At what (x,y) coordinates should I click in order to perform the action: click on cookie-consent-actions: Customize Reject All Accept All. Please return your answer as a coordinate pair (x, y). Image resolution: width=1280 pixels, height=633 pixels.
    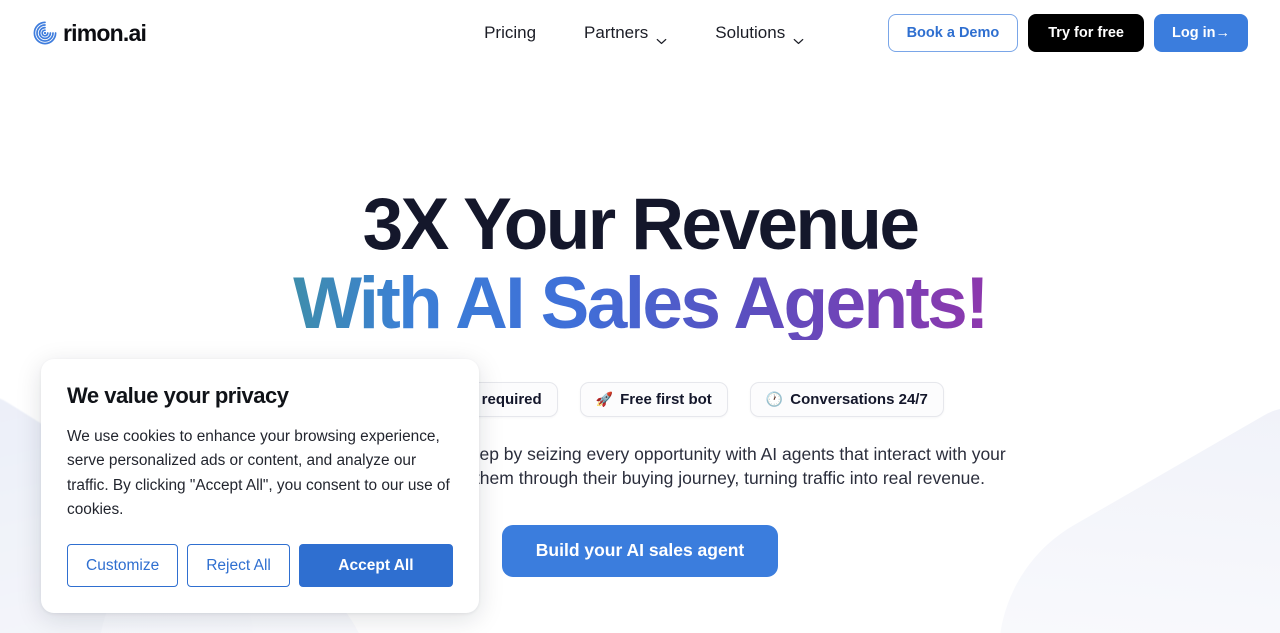
    Looking at the image, I should click on (260, 566).